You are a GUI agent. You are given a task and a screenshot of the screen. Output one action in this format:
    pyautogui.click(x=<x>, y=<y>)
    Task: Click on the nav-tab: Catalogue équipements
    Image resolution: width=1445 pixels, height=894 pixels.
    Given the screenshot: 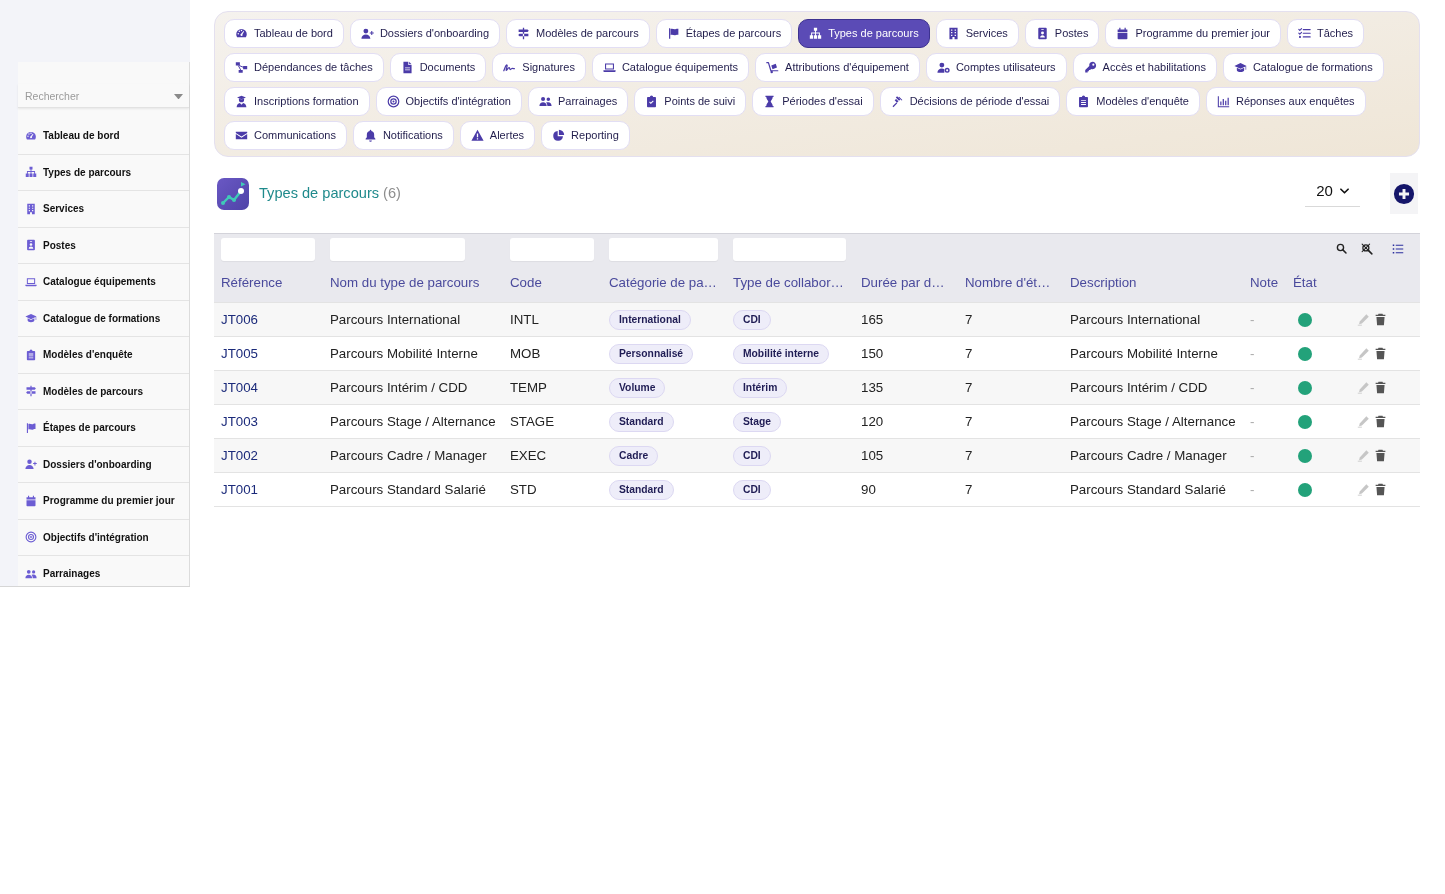 What is the action you would take?
    pyautogui.click(x=670, y=67)
    